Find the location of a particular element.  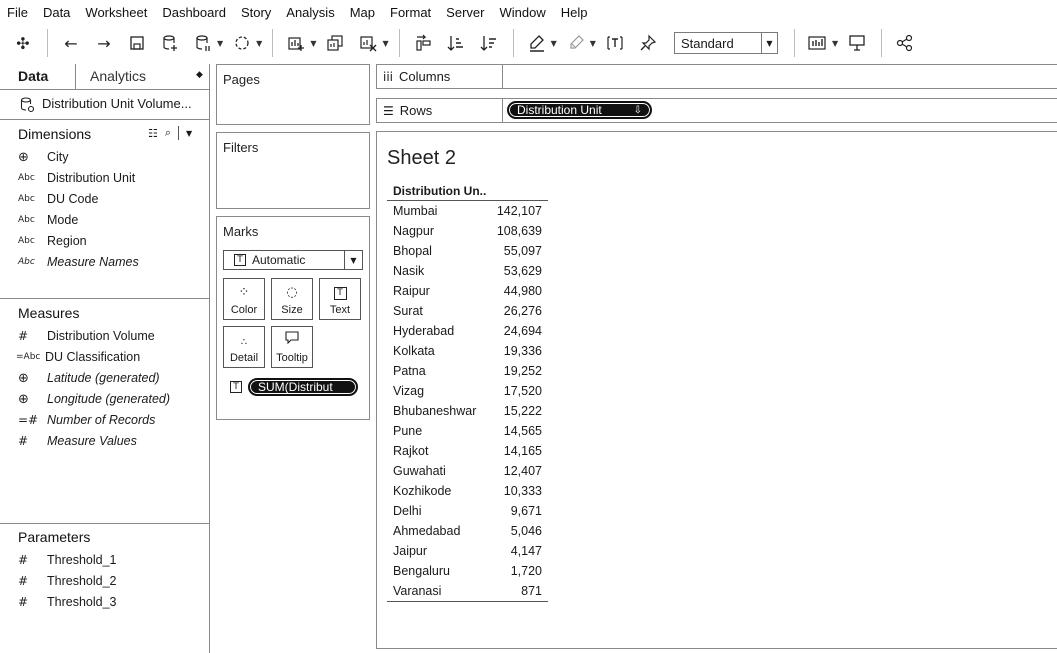

menu-file: File is located at coordinates (18, 12).